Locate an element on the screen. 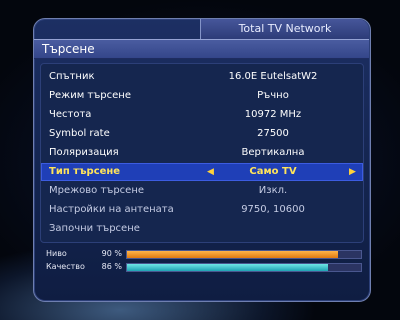  setting-label: Спътник is located at coordinates (72, 76).